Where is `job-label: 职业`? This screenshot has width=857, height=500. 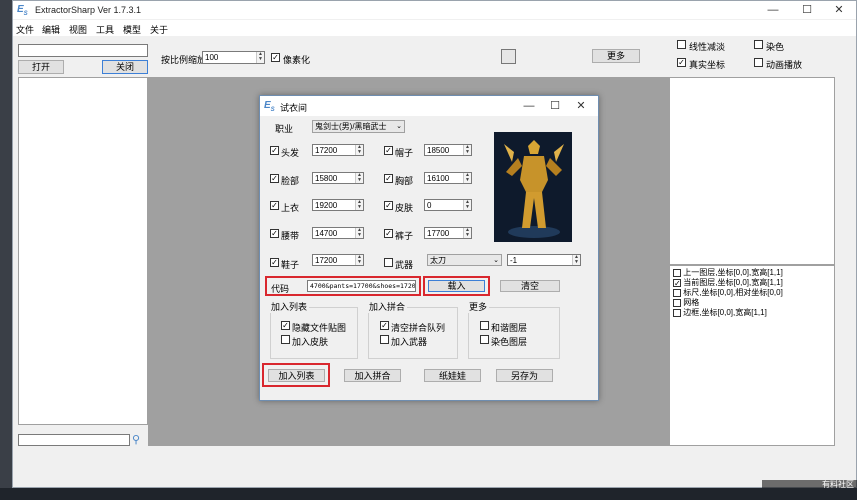
job-label: 职业 is located at coordinates (284, 129).